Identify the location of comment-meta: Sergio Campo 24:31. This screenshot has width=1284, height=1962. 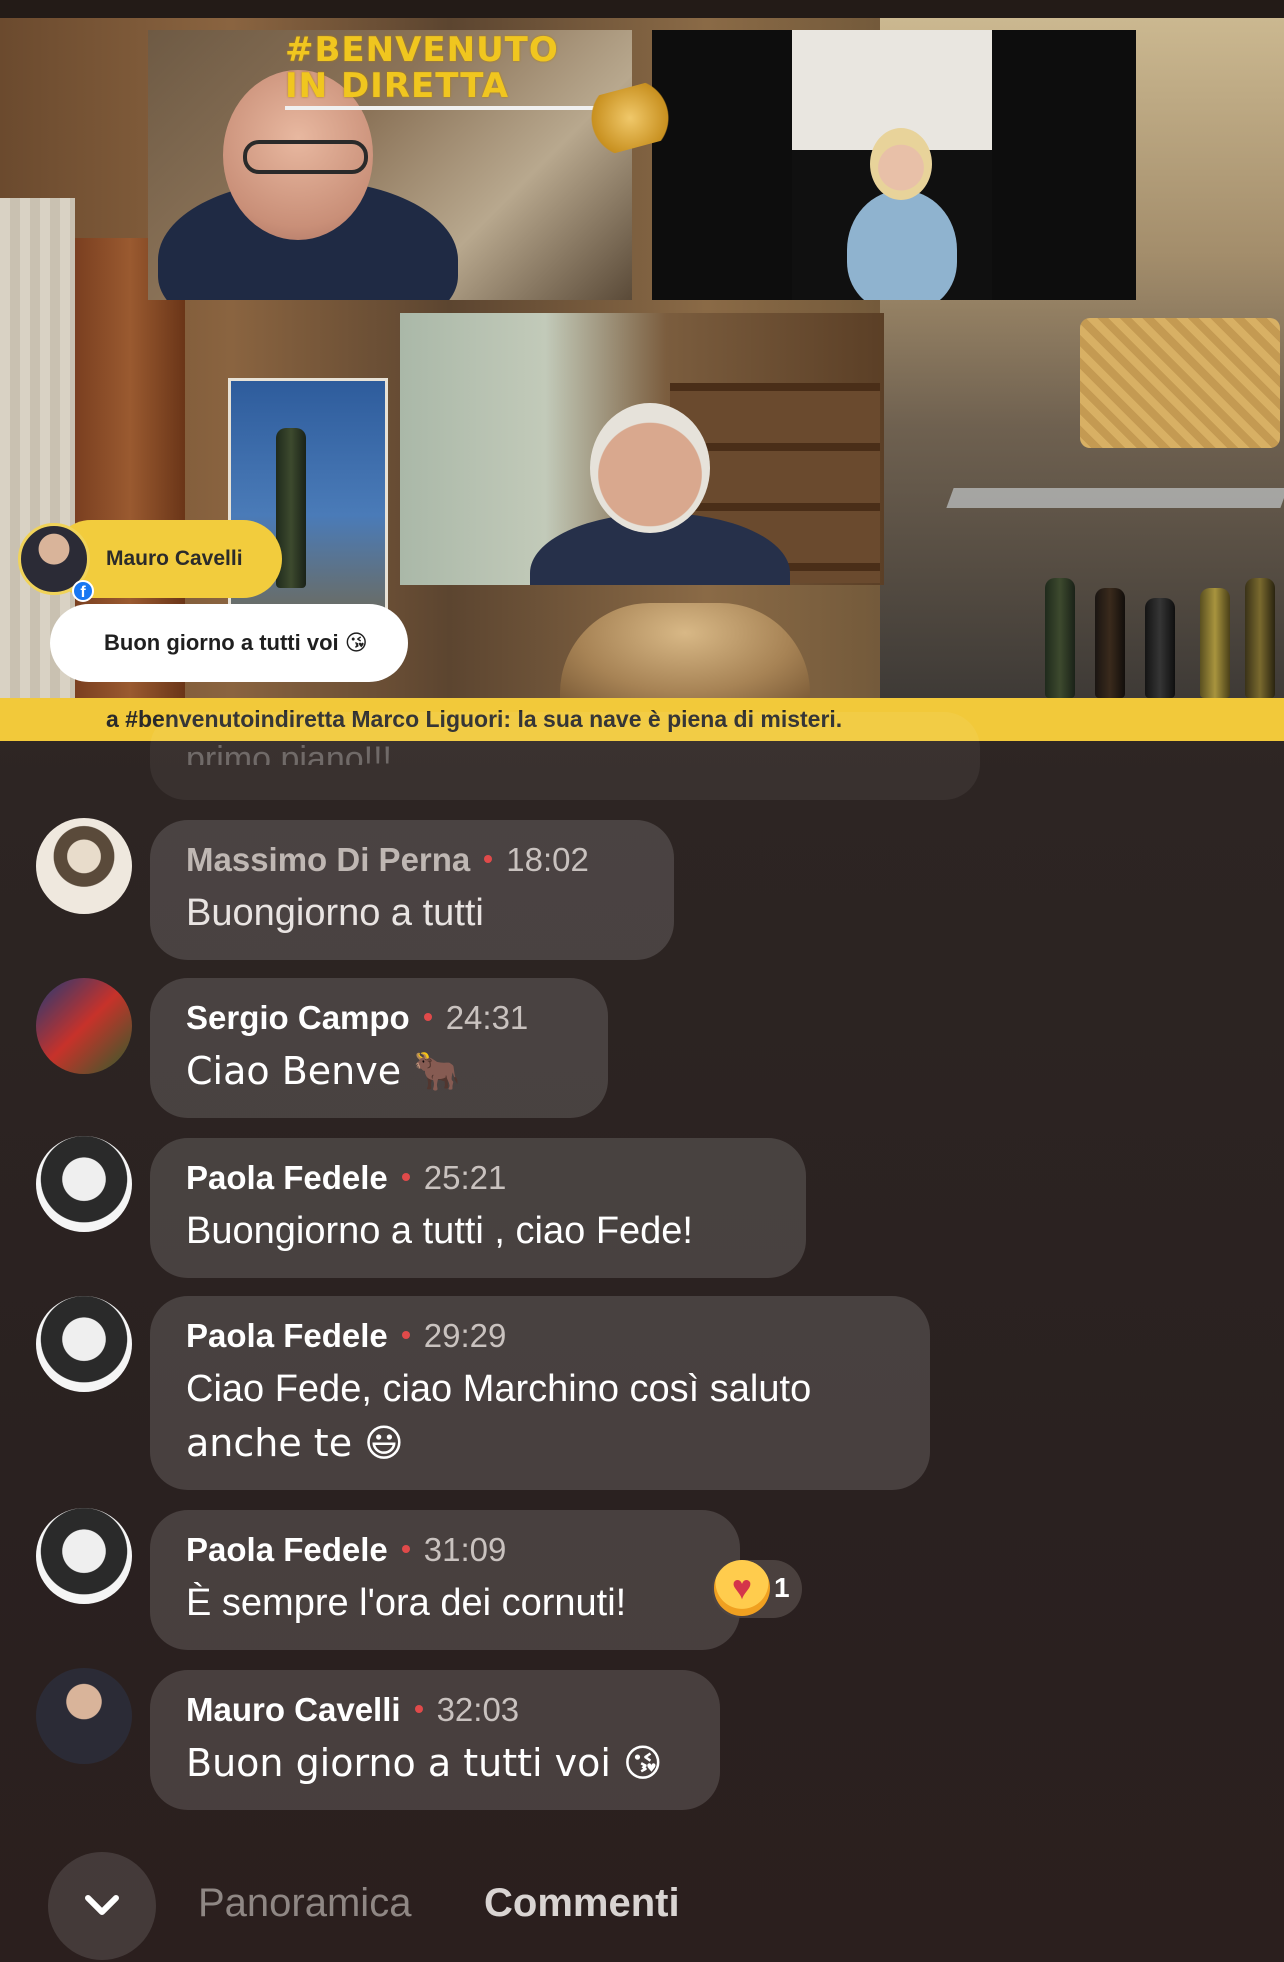
(379, 1018).